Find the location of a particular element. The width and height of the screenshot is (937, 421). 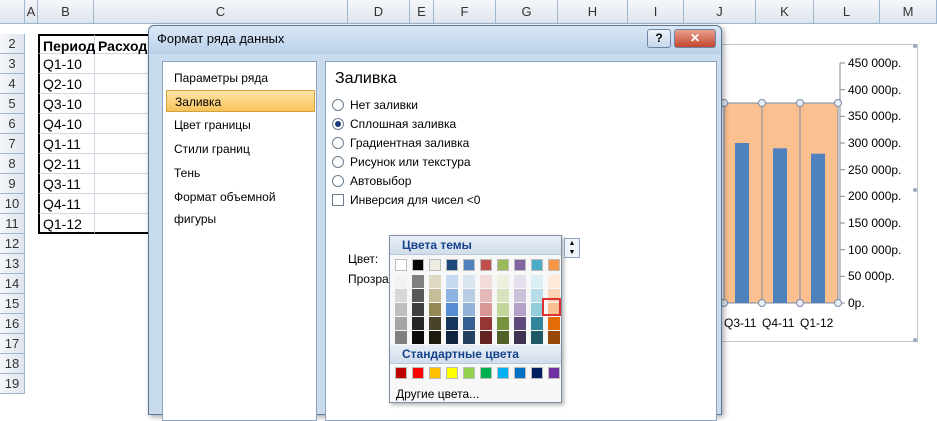

radio-gradient-fill-circle is located at coordinates (338, 143).